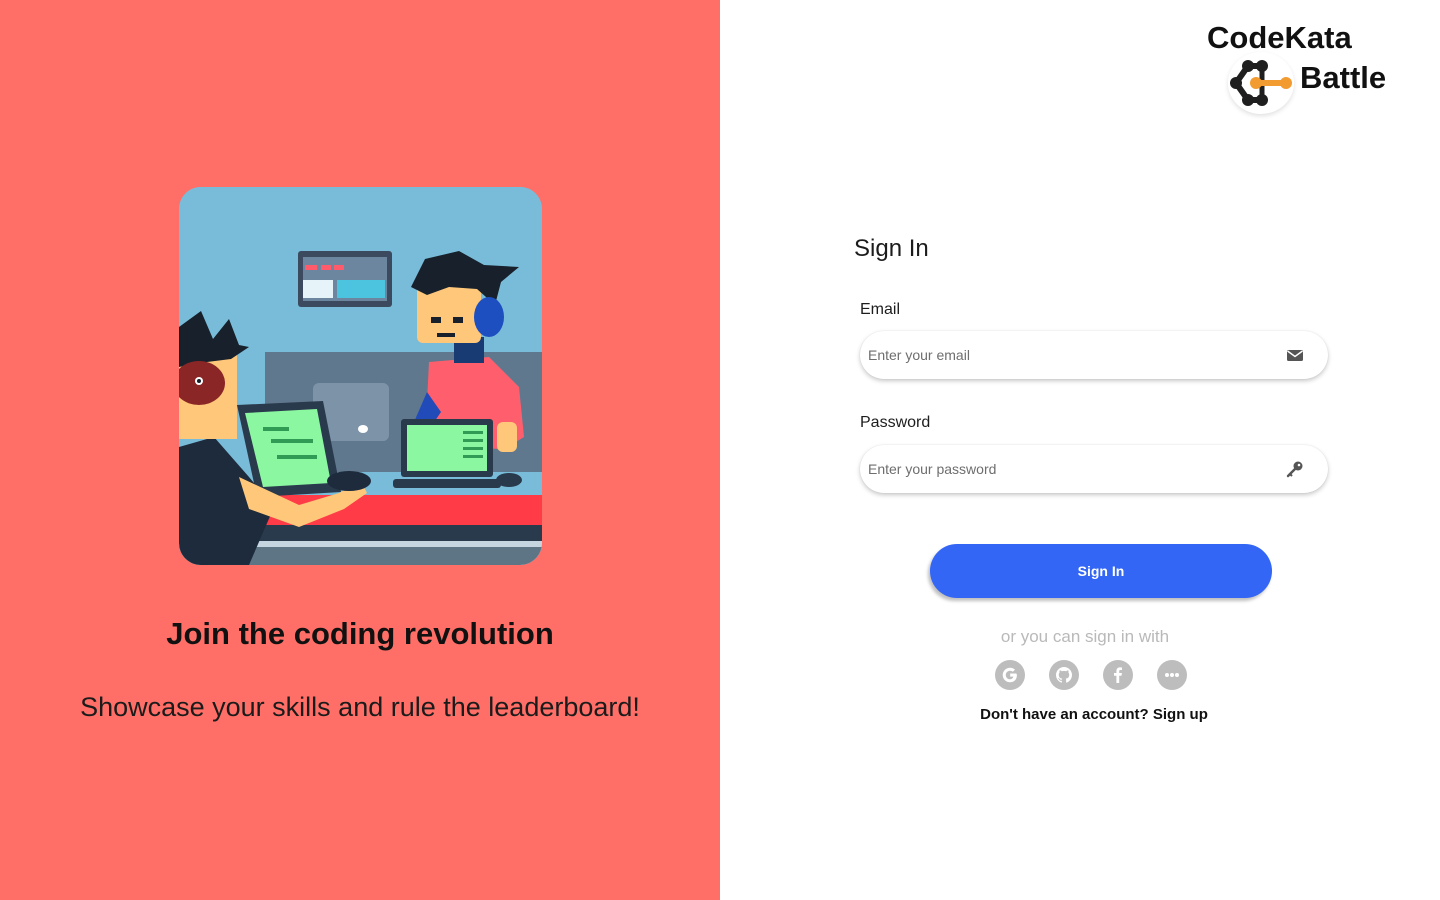  Describe the element at coordinates (360, 376) in the screenshot. I see `hero-illustration` at that location.